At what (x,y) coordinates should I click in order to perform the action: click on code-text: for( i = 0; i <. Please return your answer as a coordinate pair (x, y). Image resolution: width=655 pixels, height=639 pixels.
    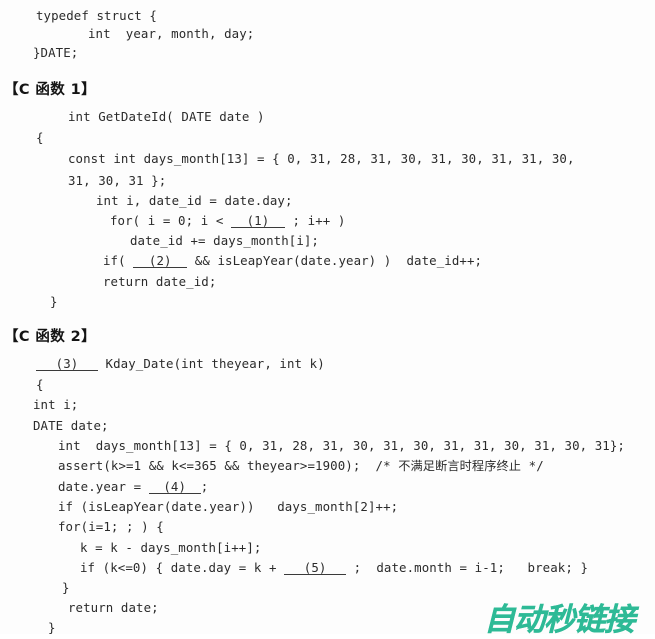
    Looking at the image, I should click on (170, 220).